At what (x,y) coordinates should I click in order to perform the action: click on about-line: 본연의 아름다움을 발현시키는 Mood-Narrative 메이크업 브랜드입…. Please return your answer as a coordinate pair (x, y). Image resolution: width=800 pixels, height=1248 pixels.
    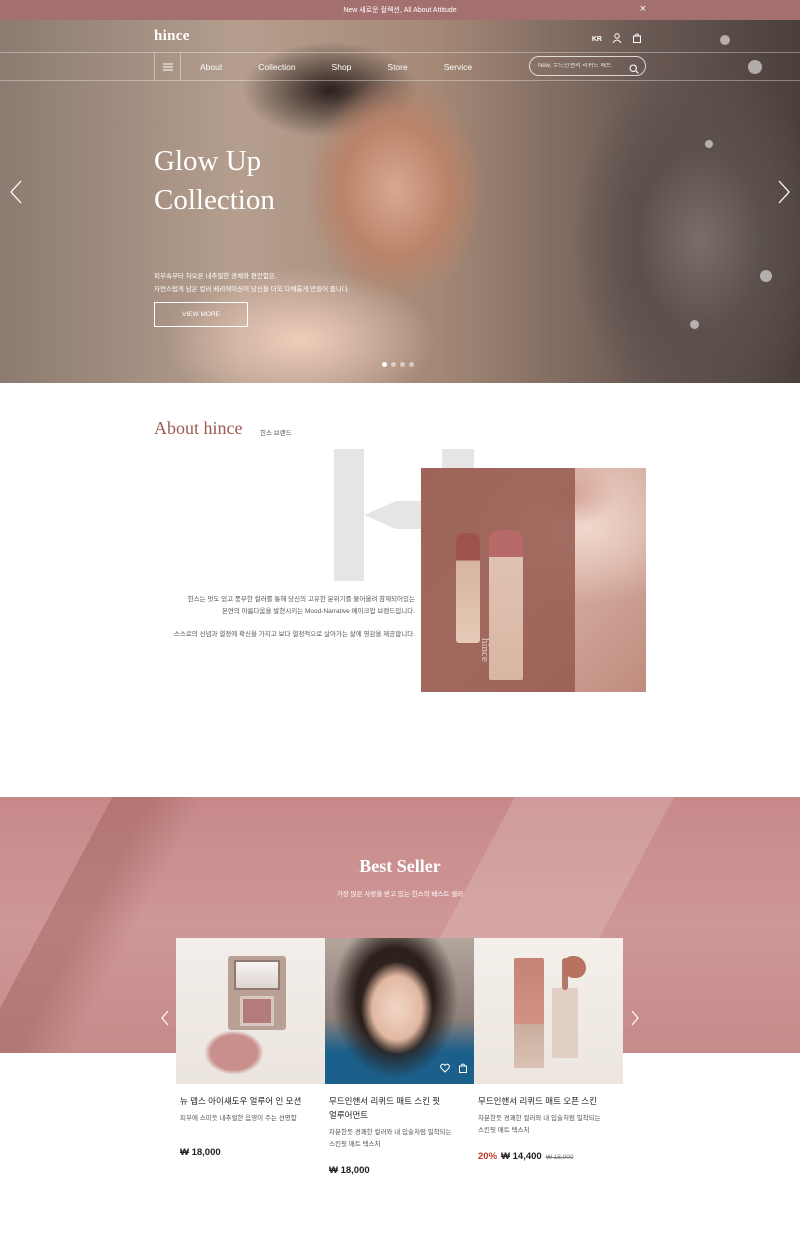
    Looking at the image, I should click on (318, 611).